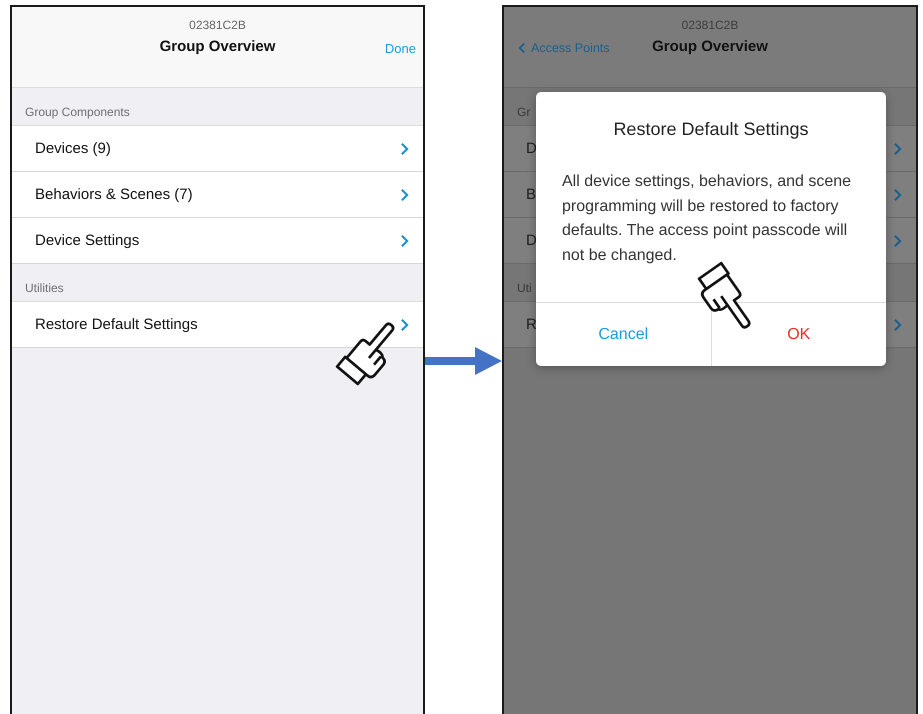 The height and width of the screenshot is (714, 923). I want to click on list-item: Device Settings, so click(217, 241).